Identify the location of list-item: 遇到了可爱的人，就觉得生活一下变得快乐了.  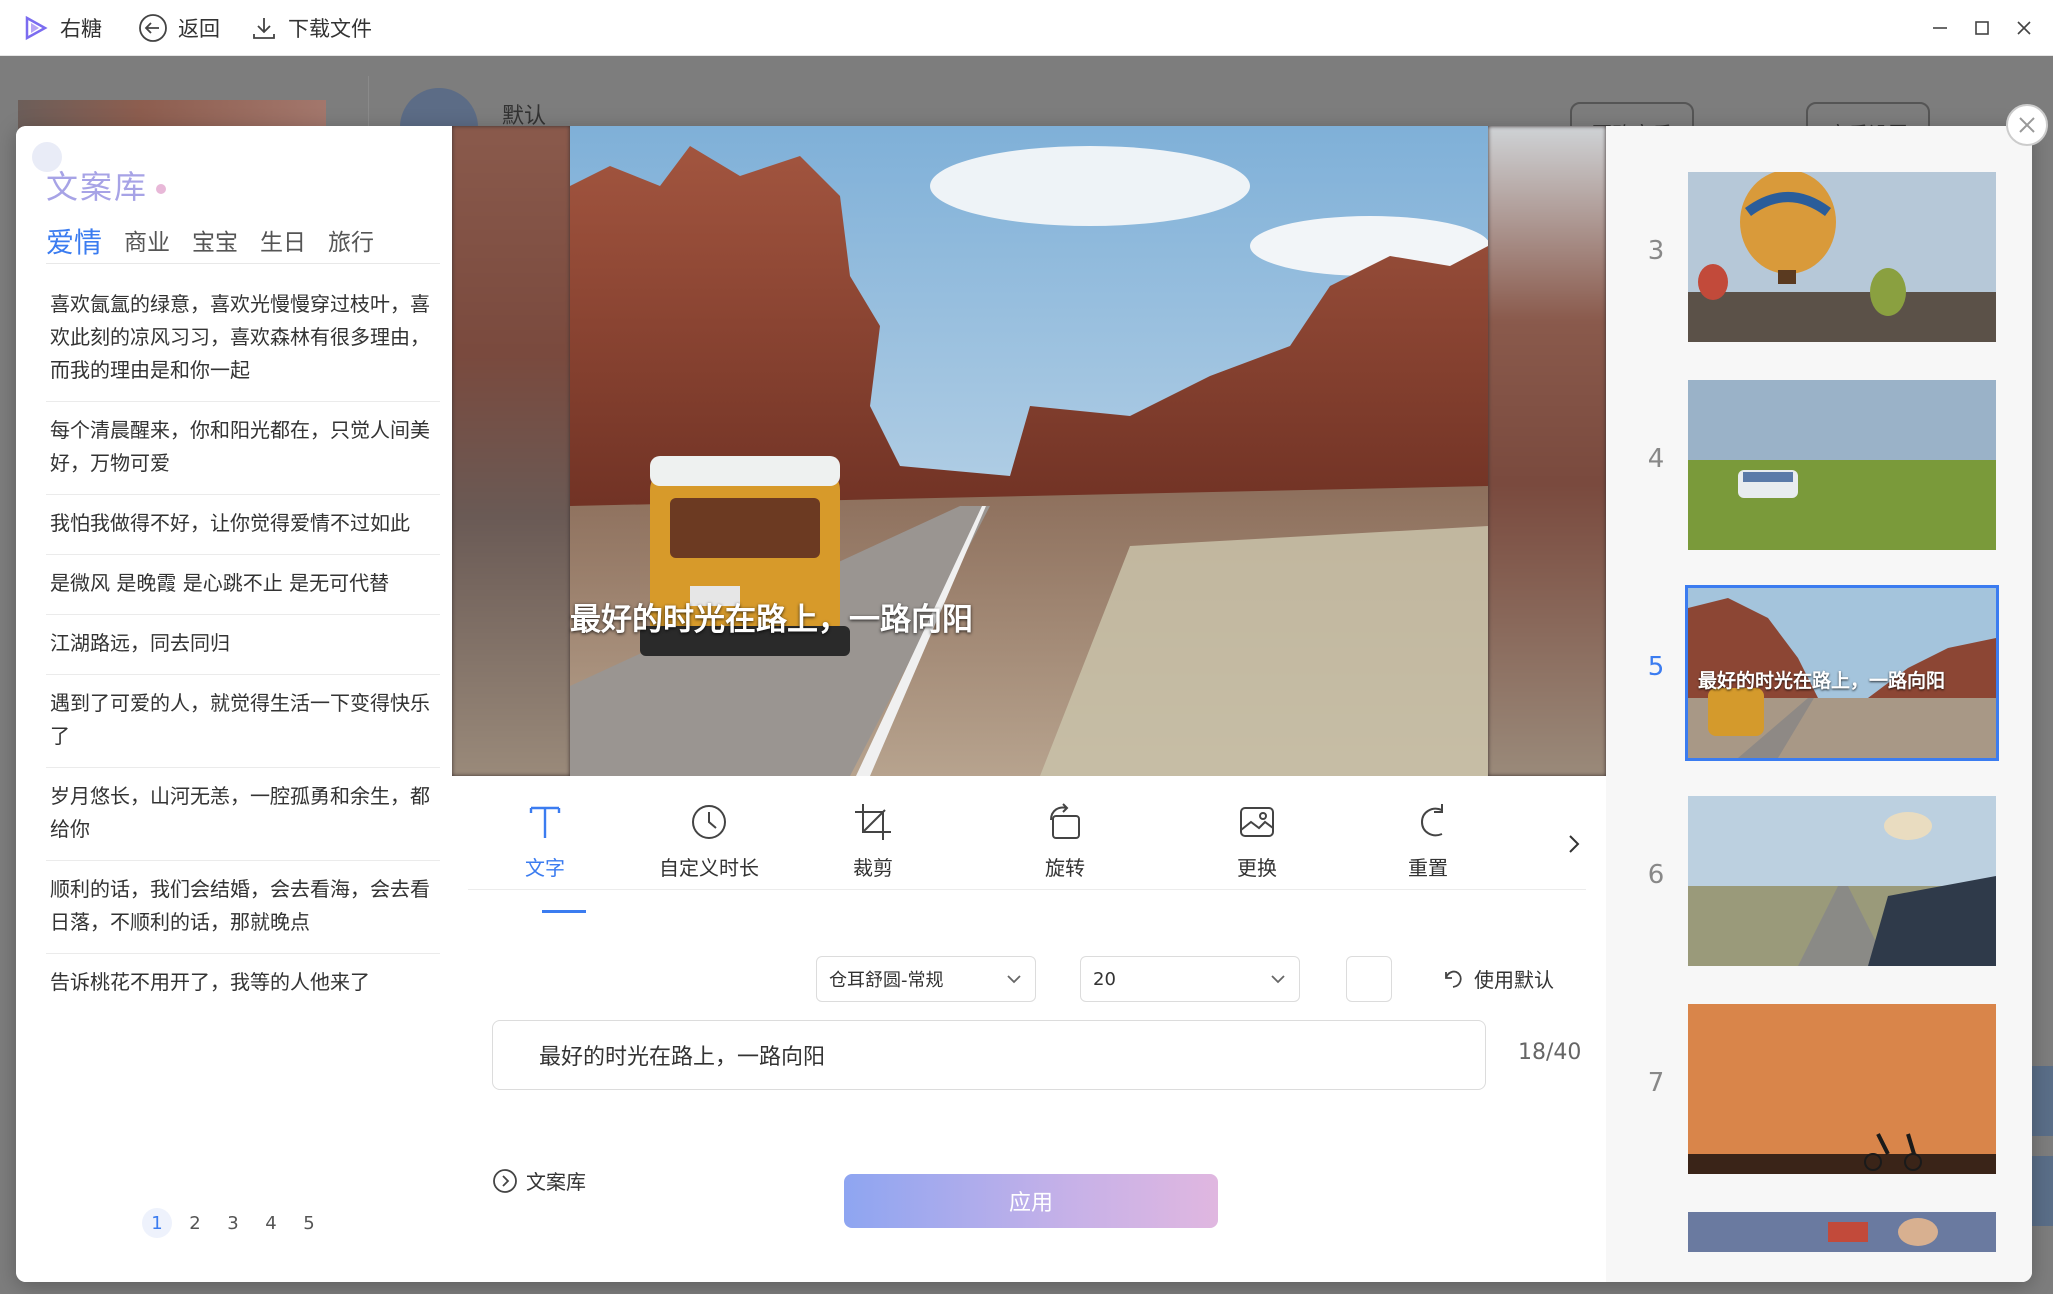
(243, 721).